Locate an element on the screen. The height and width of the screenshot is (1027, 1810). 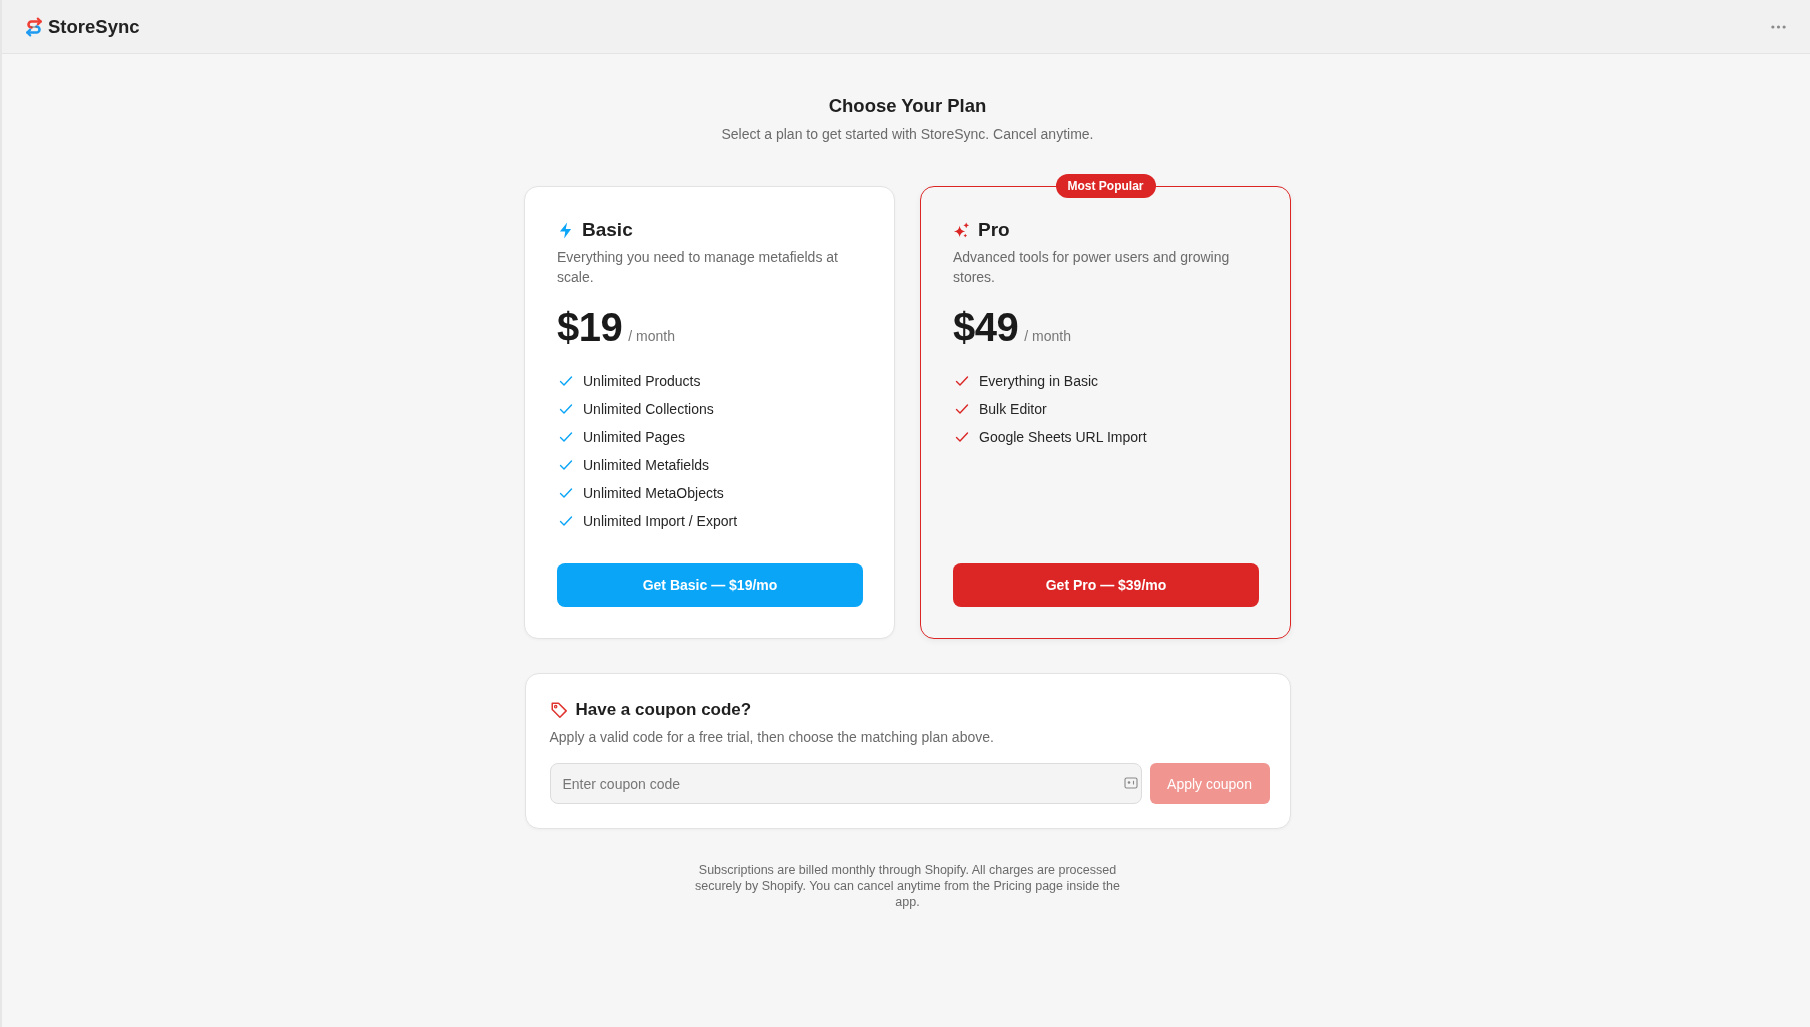
feature-text: Unlimited Pages is located at coordinates (634, 437).